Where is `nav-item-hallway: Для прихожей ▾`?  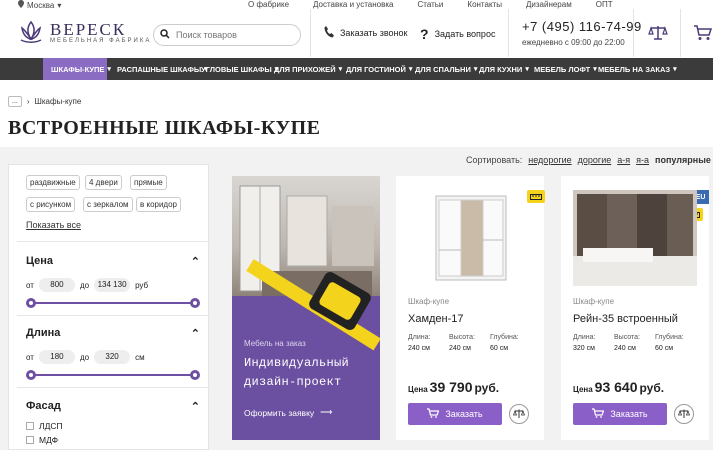
nav-item-hallway: Для прихожей ▾ is located at coordinates (305, 69).